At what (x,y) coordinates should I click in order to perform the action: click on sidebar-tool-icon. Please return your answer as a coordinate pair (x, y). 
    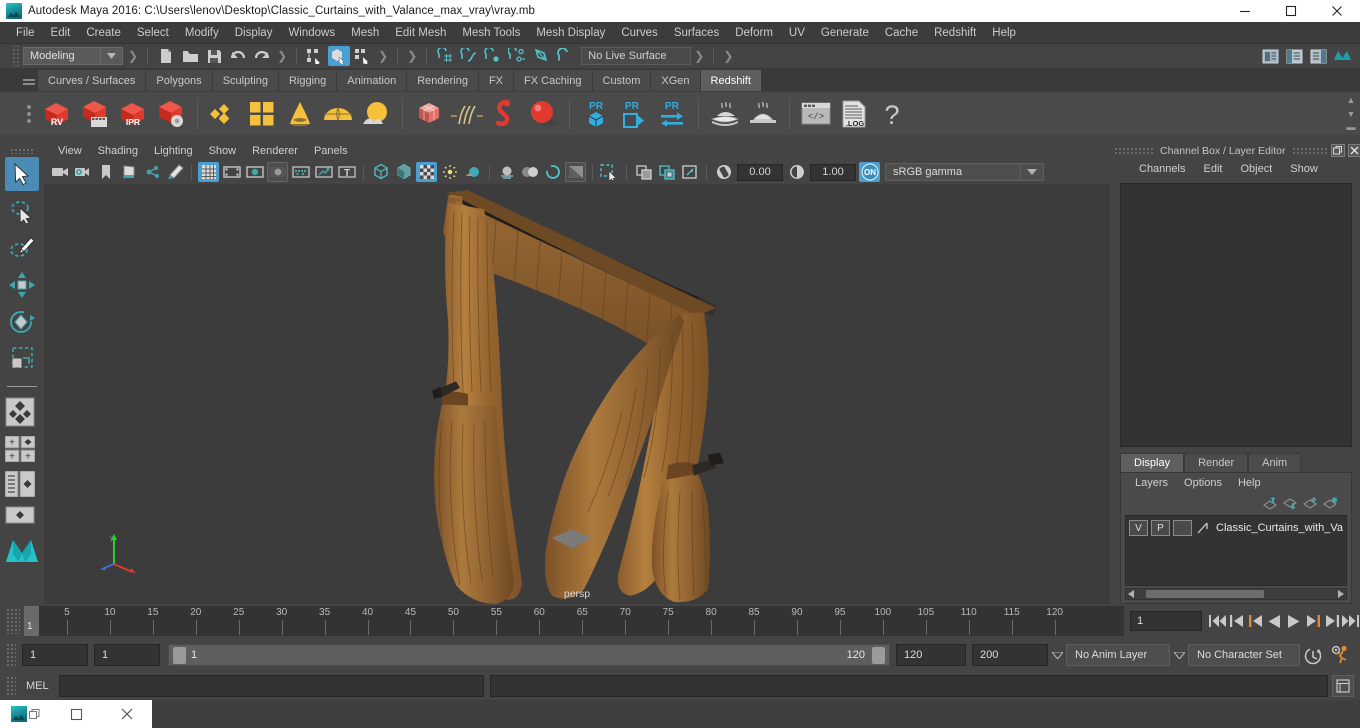
    Looking at the image, I should click on (1294, 56).